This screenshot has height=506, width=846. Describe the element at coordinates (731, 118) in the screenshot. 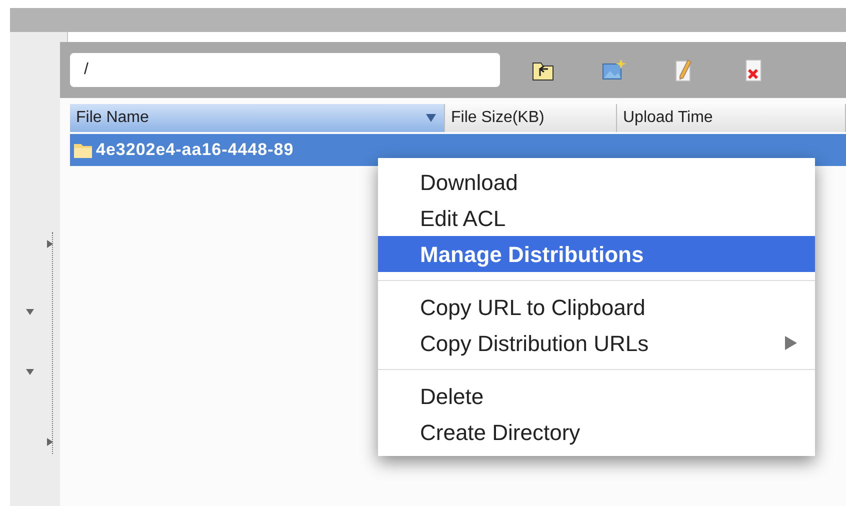

I see `column-header: Upload Time` at that location.